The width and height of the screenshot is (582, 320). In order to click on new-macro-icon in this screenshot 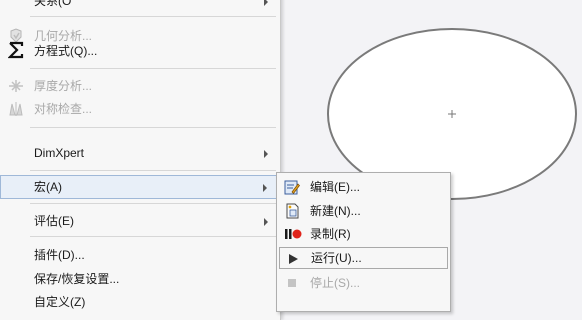, I will do `click(292, 211)`.